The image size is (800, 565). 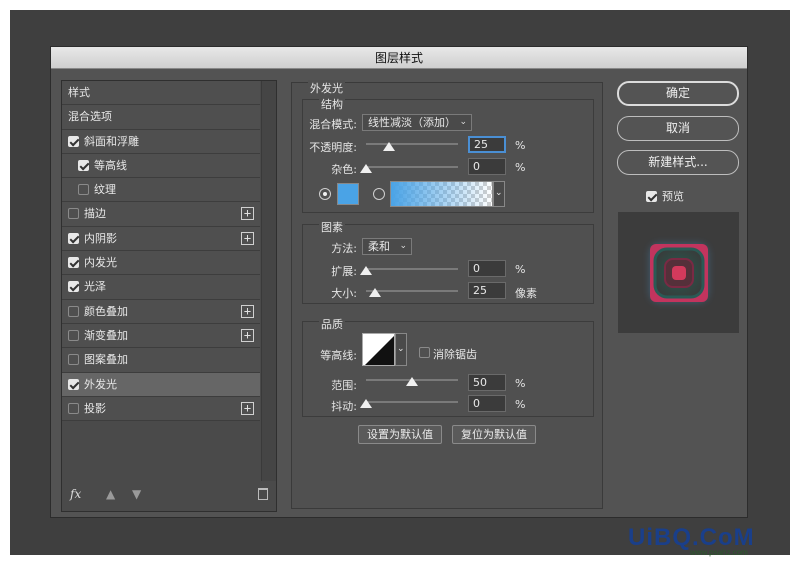 I want to click on contour-curve-icon, so click(x=379, y=350).